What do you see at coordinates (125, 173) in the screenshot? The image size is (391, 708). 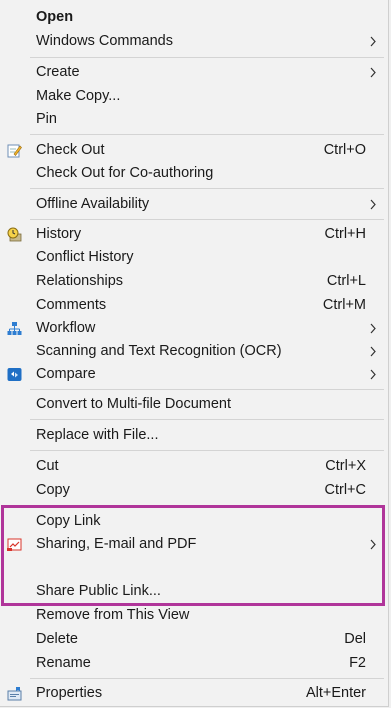 I see `menu-item-label: Check Out for Co-authoring` at bounding box center [125, 173].